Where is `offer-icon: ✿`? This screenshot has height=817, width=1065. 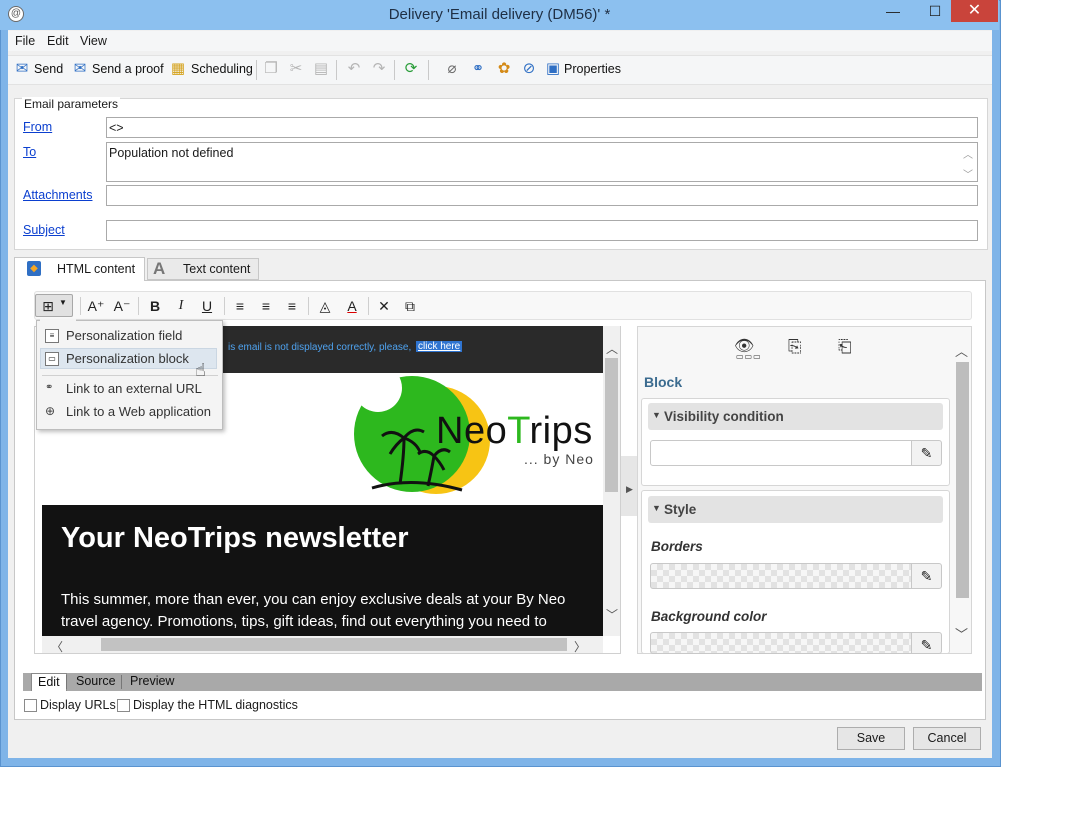 offer-icon: ✿ is located at coordinates (504, 69).